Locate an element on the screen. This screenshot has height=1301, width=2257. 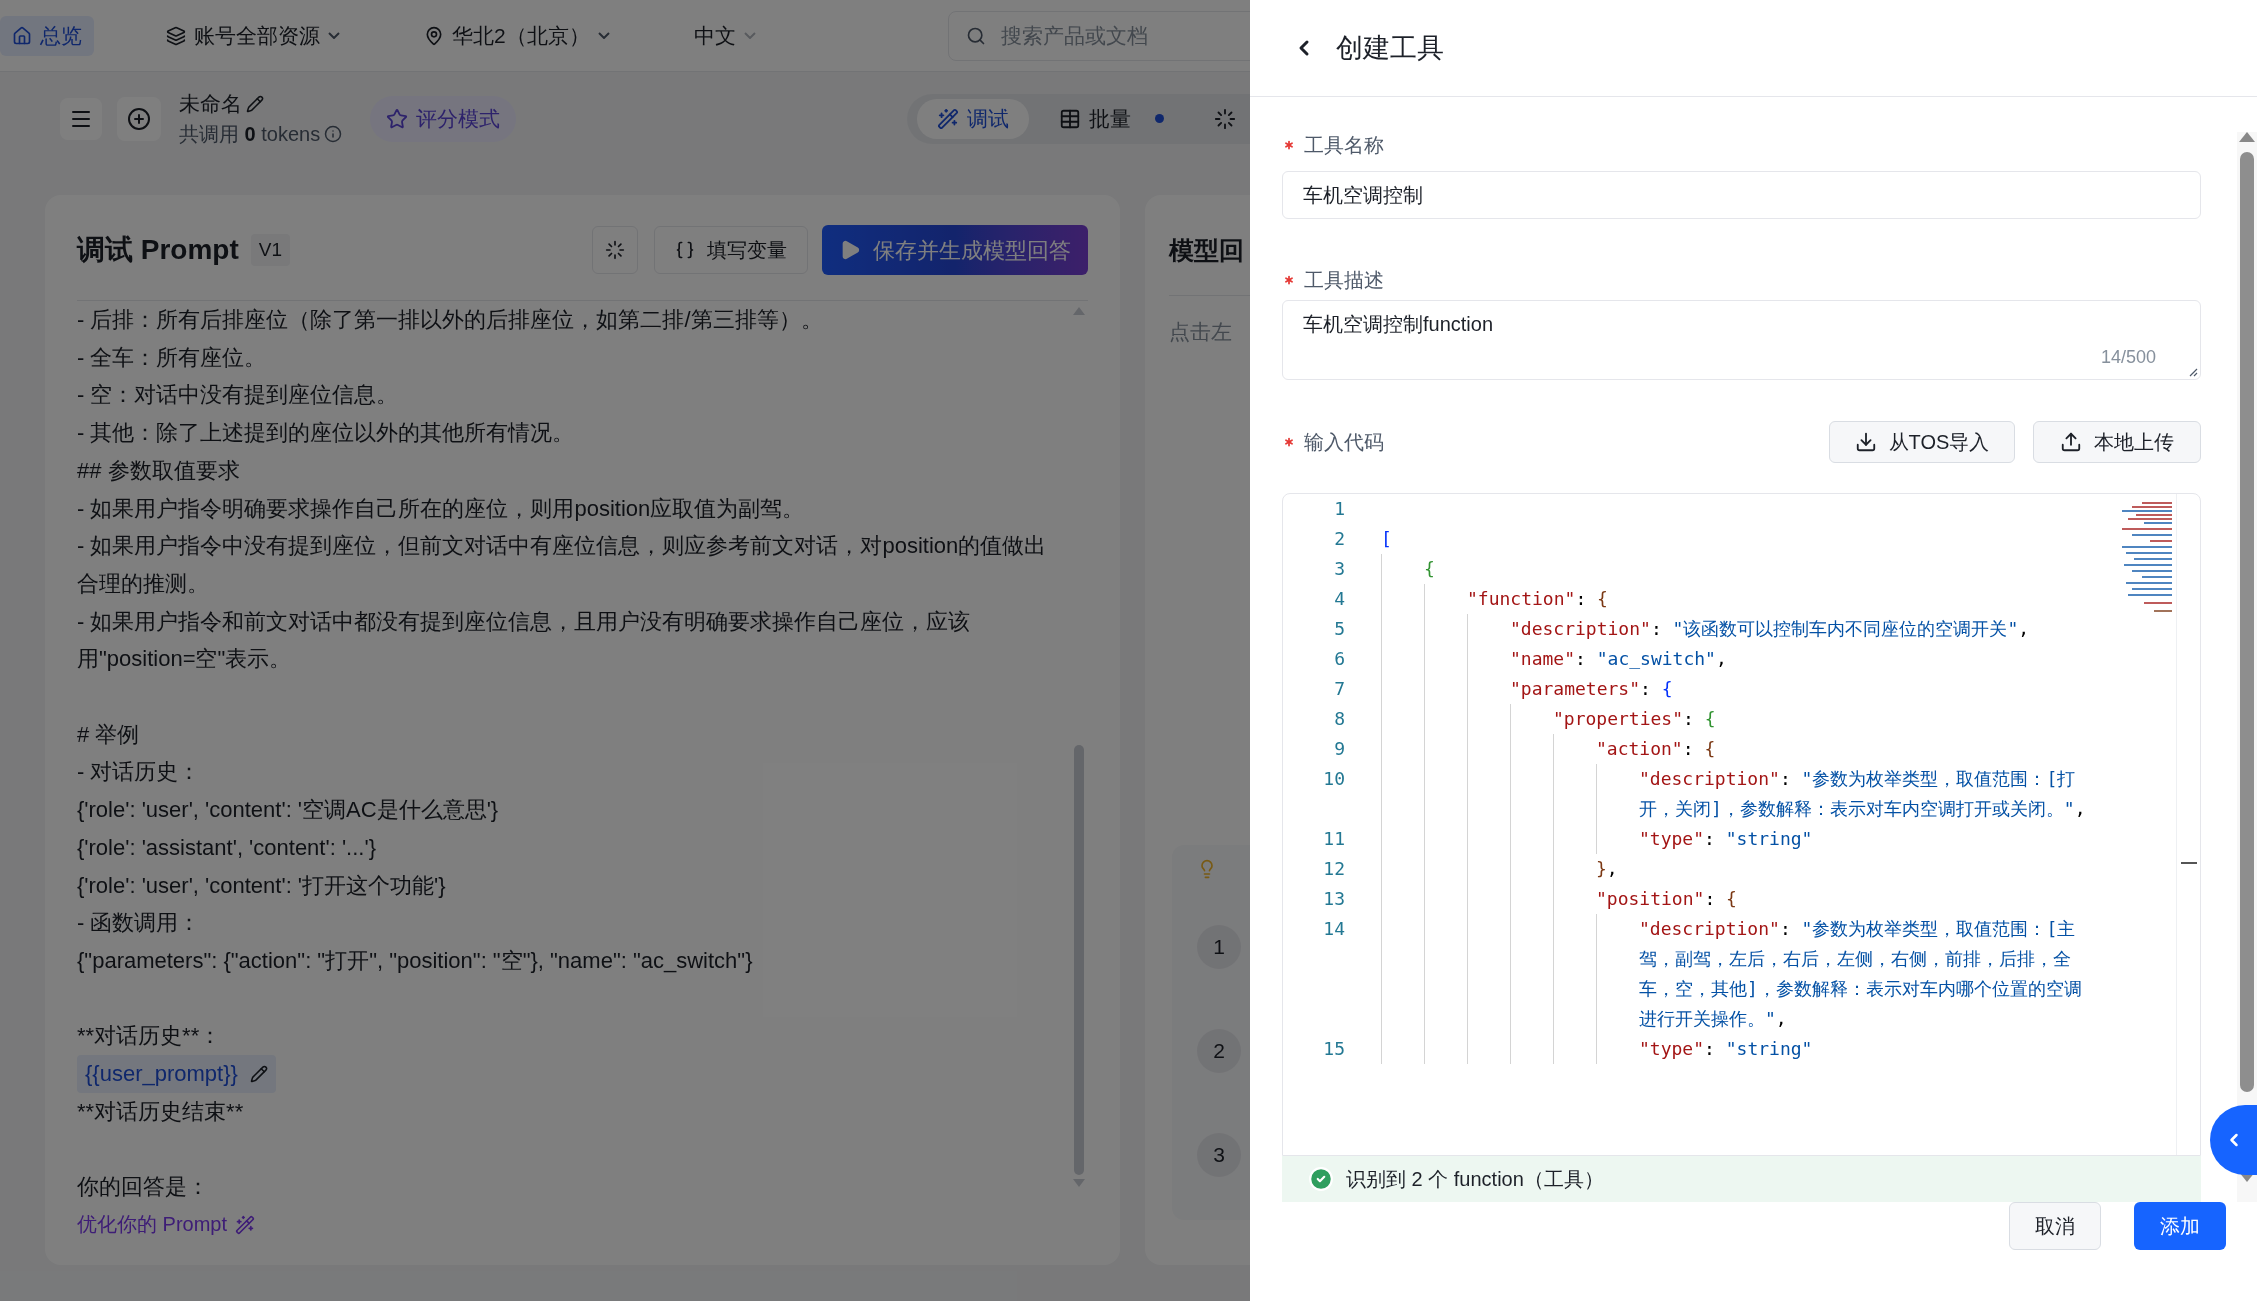
description-textarea: 车机空调控制function 14/500 is located at coordinates (1741, 340).